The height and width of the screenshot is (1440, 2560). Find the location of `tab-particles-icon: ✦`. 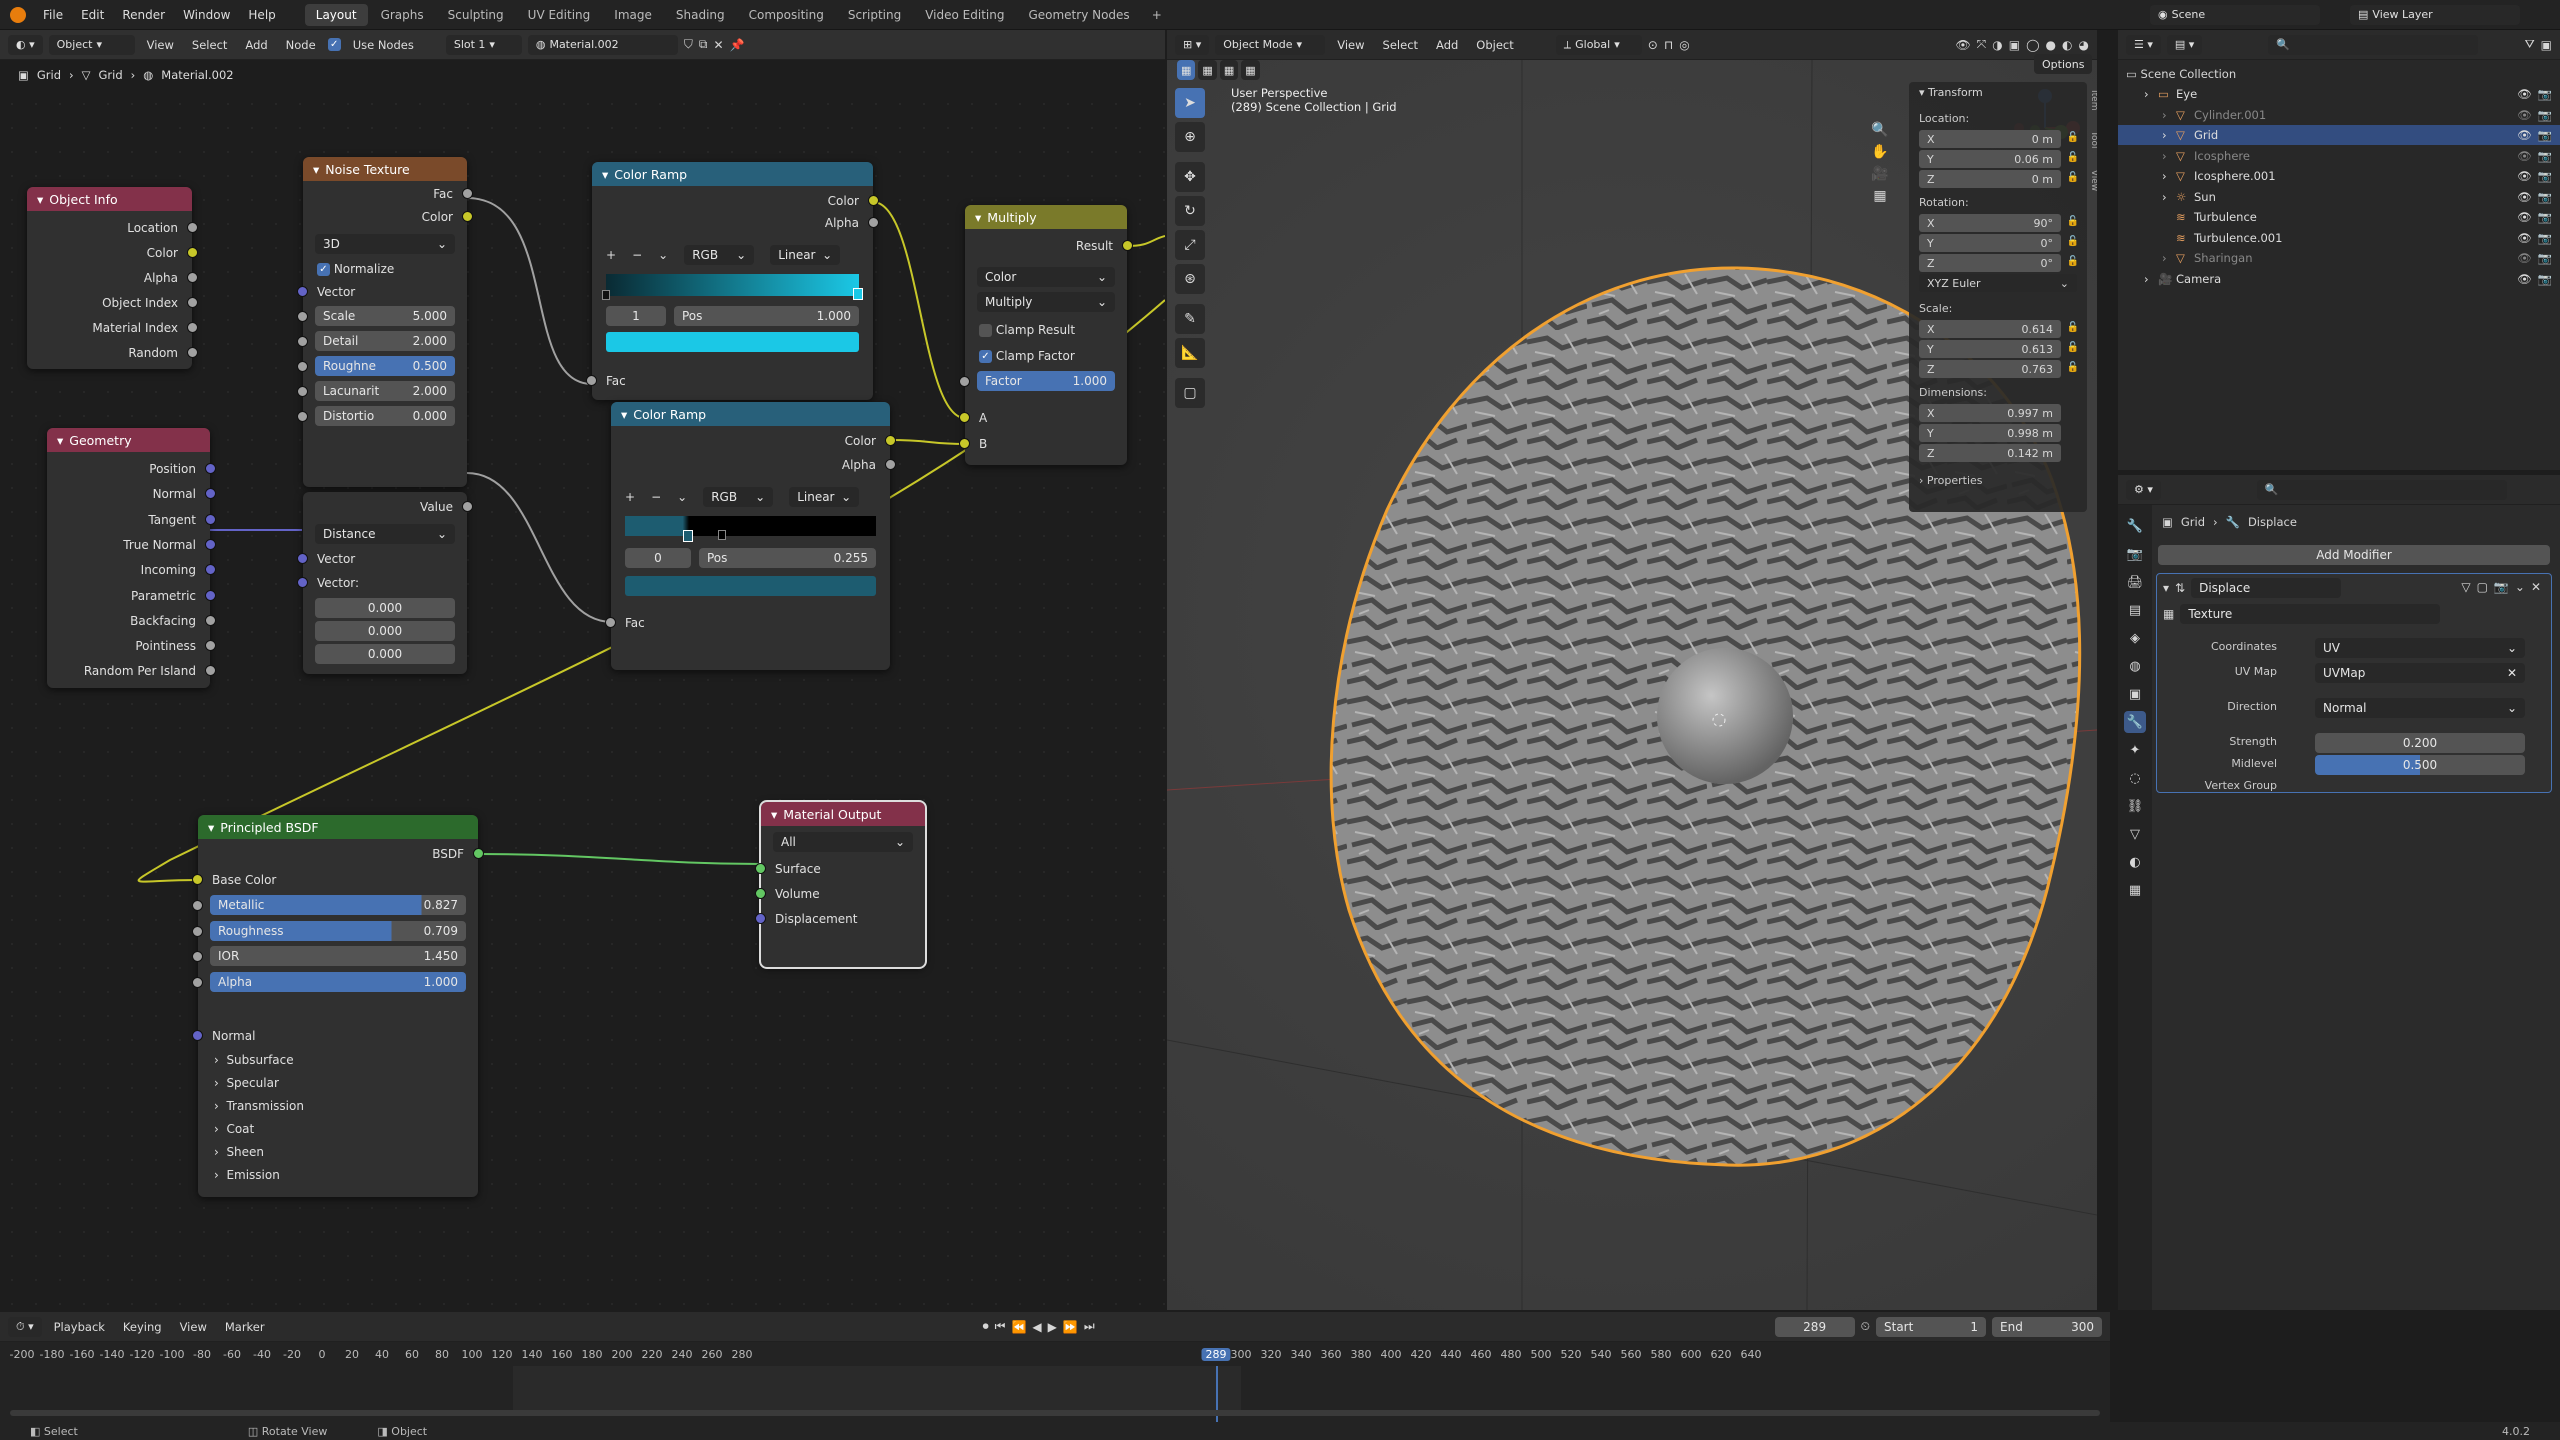

tab-particles-icon: ✦ is located at coordinates (2135, 750).